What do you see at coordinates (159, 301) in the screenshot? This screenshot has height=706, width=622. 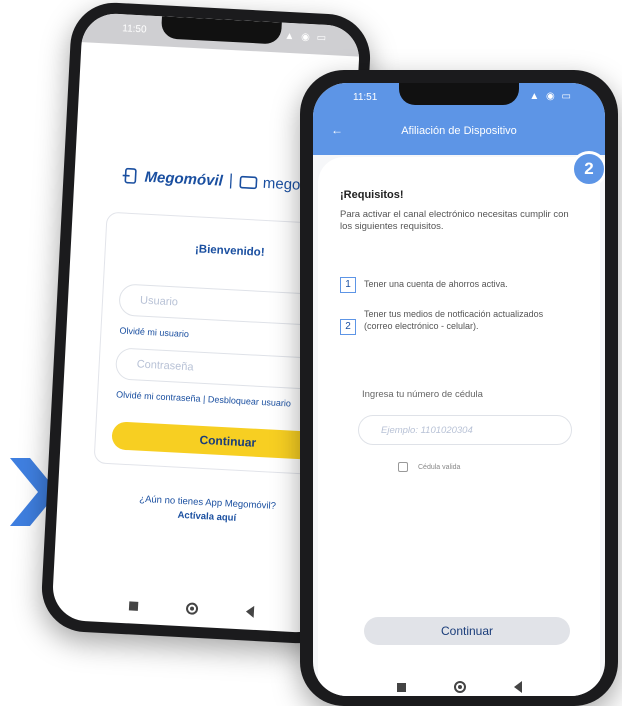 I see `username-placeholder: Usuario` at bounding box center [159, 301].